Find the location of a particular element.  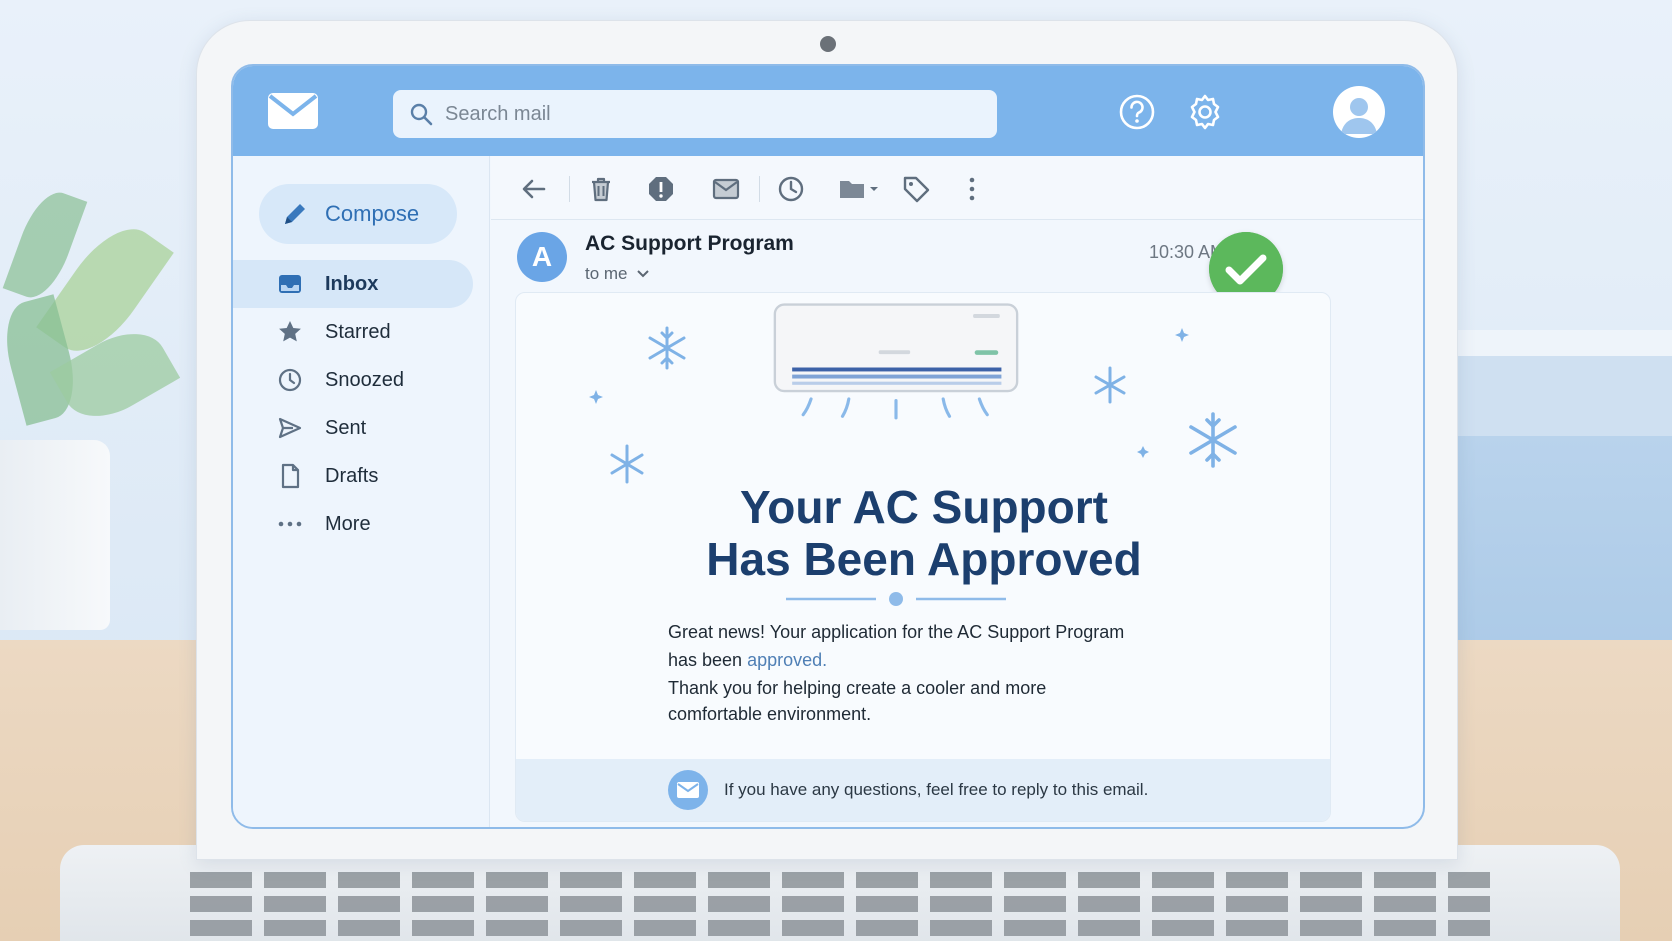

compose-button: Compose is located at coordinates (358, 214).